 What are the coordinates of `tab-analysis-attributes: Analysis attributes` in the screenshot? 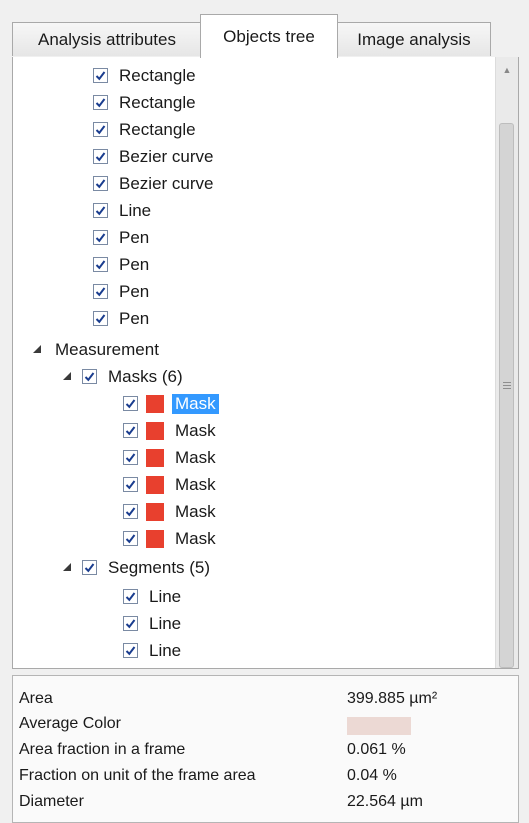 It's located at (107, 39).